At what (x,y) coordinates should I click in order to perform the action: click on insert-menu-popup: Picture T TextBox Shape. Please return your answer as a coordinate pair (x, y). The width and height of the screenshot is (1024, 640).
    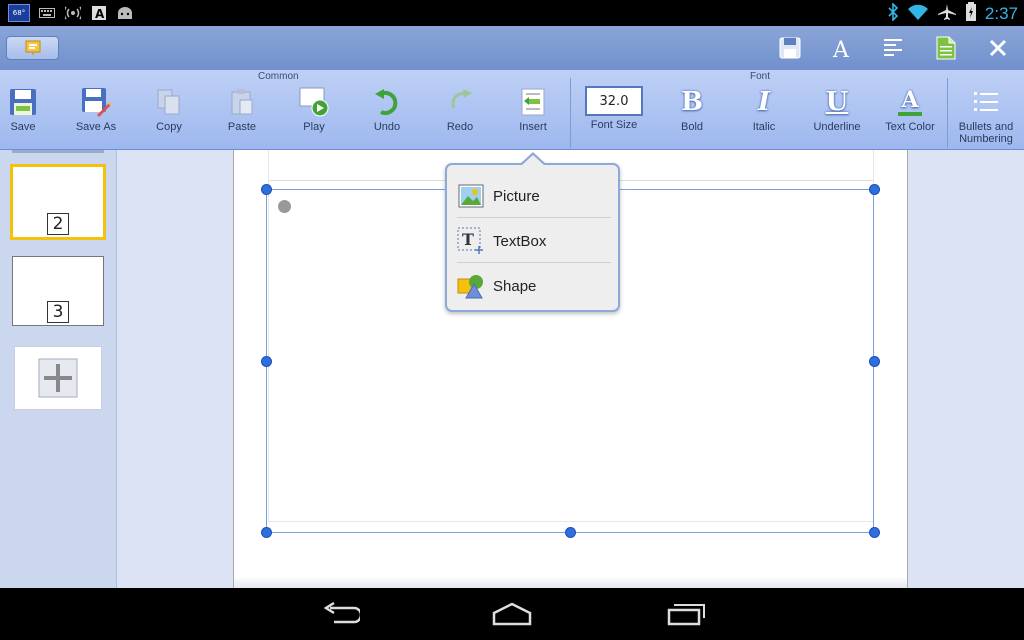
    Looking at the image, I should click on (532, 237).